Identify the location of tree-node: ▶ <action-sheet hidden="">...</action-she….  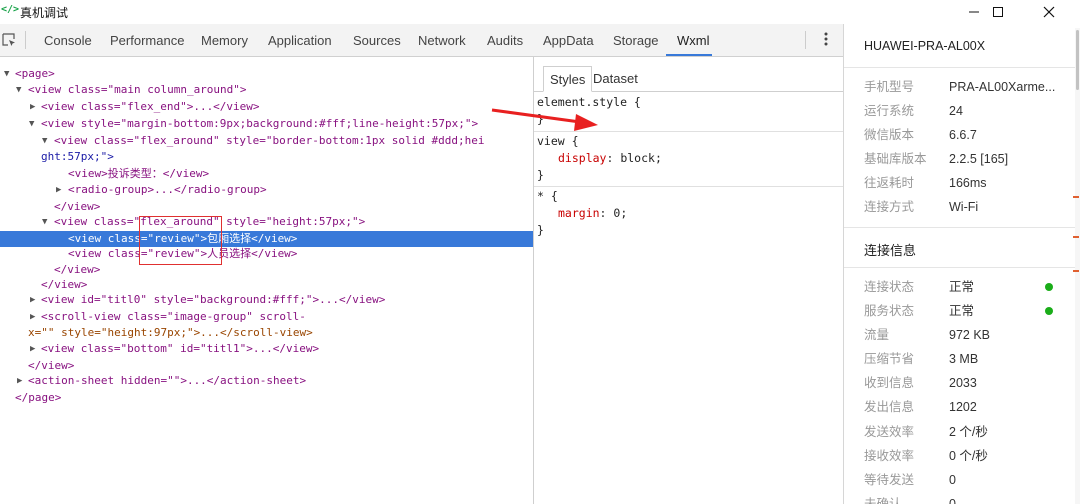
(266, 381).